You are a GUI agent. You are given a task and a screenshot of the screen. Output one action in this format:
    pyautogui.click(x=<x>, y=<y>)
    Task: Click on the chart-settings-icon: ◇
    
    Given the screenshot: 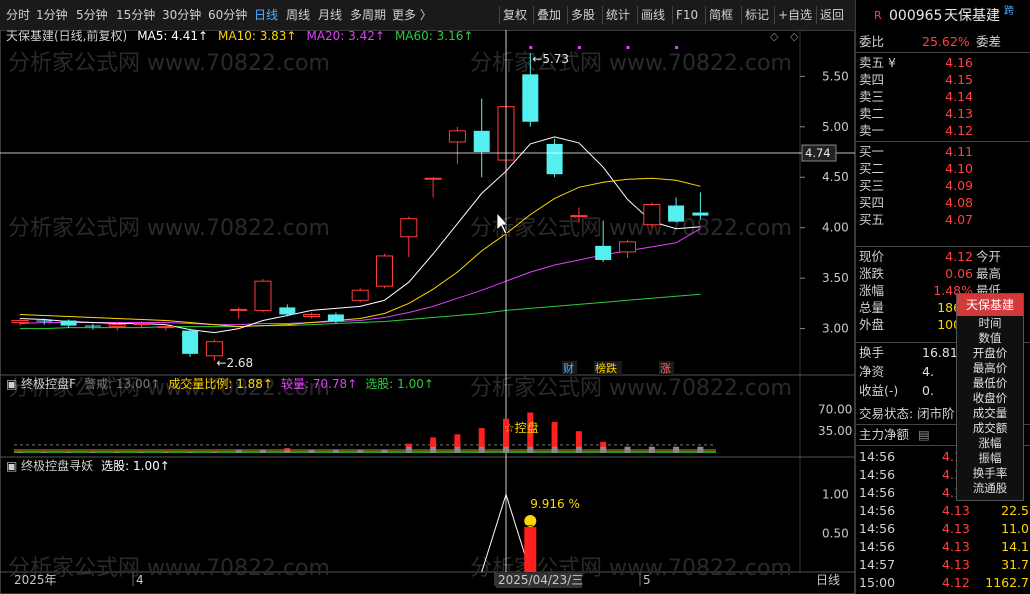 What is the action you would take?
    pyautogui.click(x=774, y=36)
    